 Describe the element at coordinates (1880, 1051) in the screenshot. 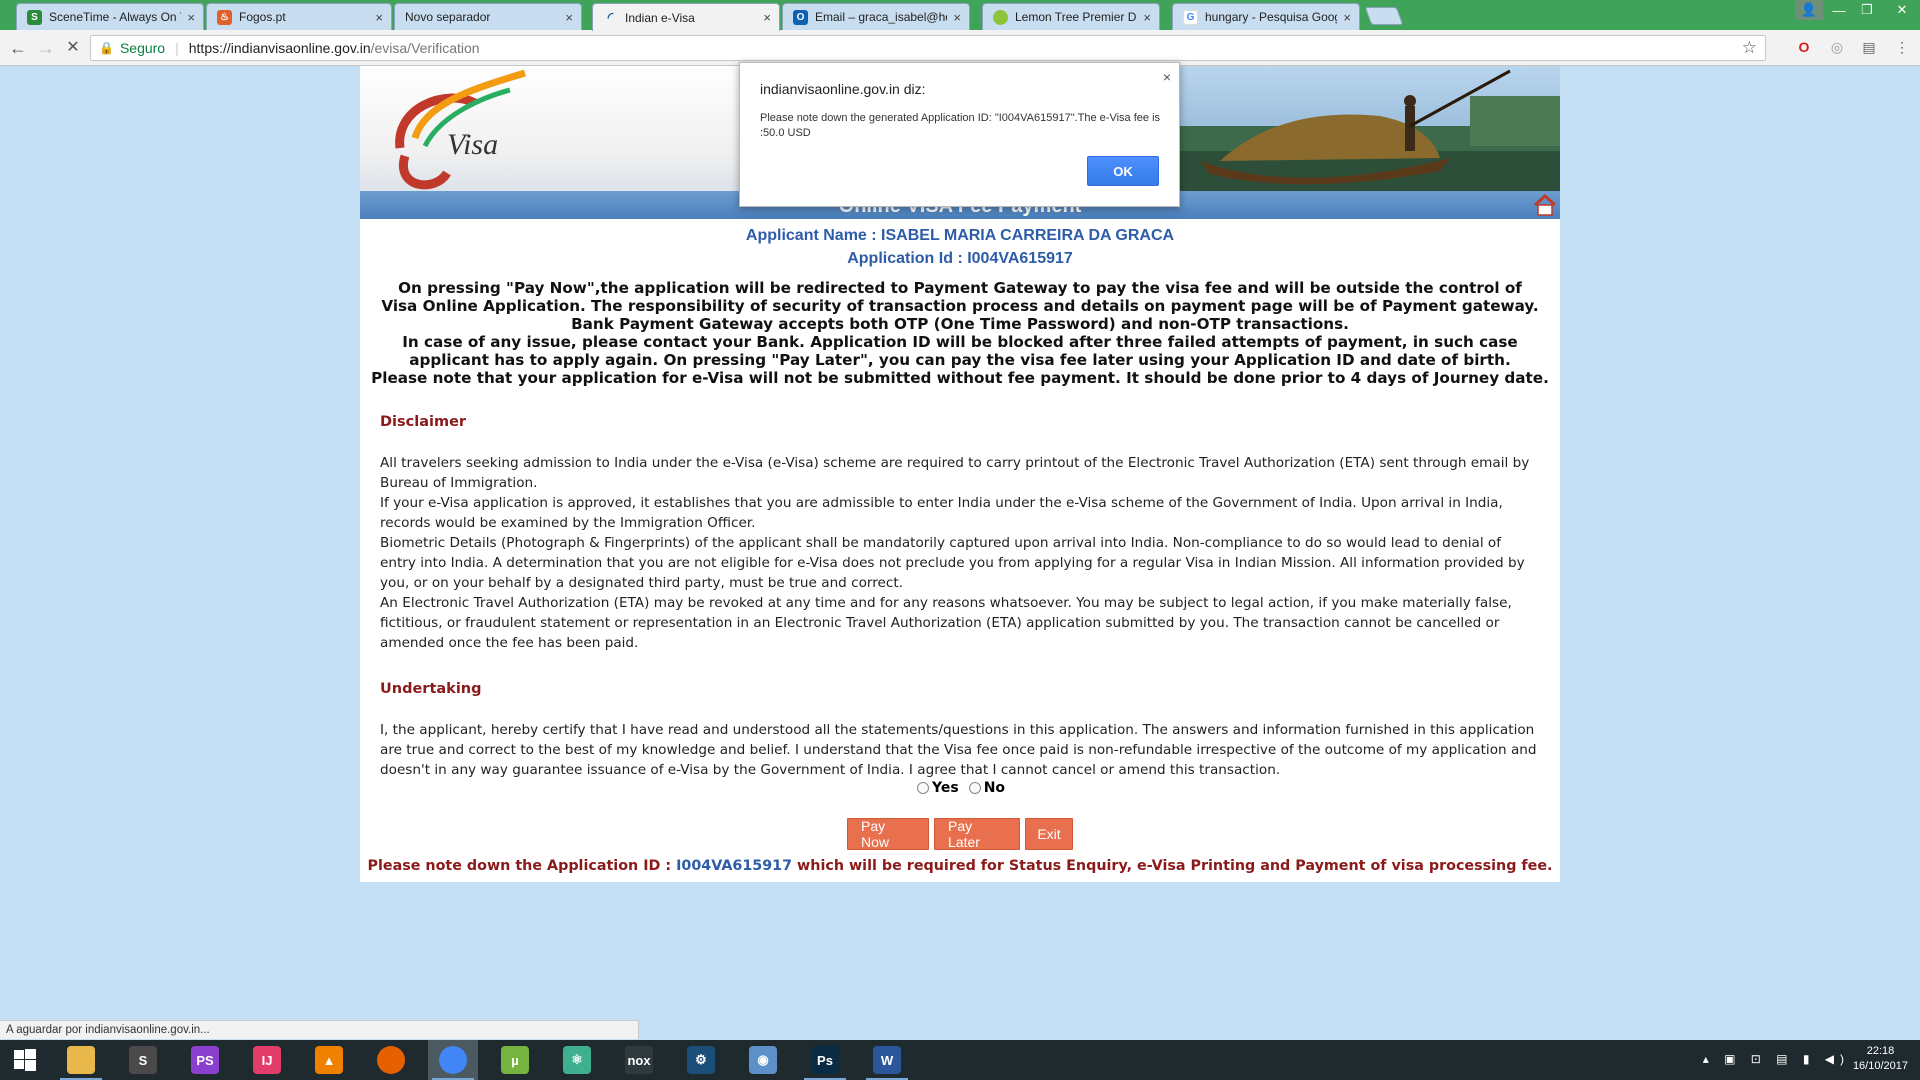

I see `clock-time: 22:18` at that location.